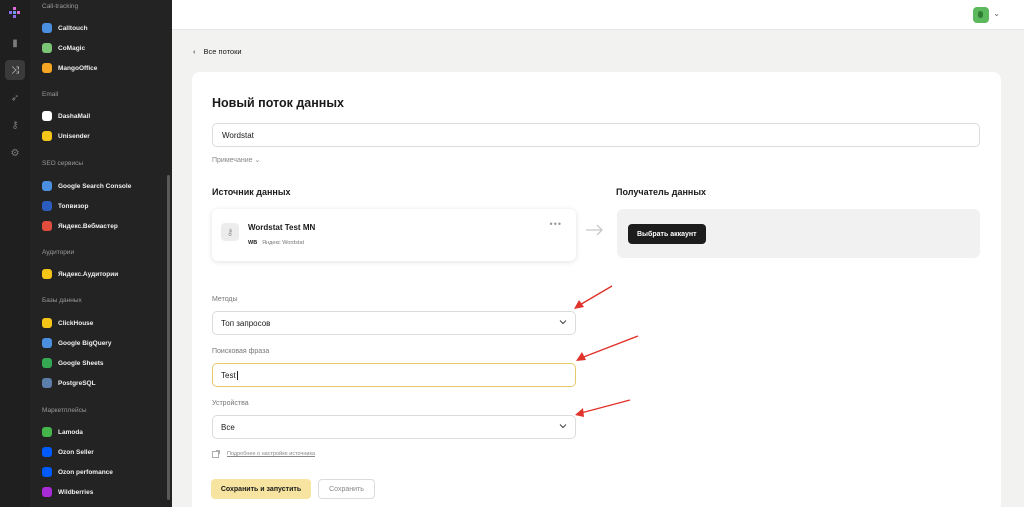 This screenshot has height=507, width=1024. What do you see at coordinates (50, 94) in the screenshot?
I see `sidebar-section-title: Email` at bounding box center [50, 94].